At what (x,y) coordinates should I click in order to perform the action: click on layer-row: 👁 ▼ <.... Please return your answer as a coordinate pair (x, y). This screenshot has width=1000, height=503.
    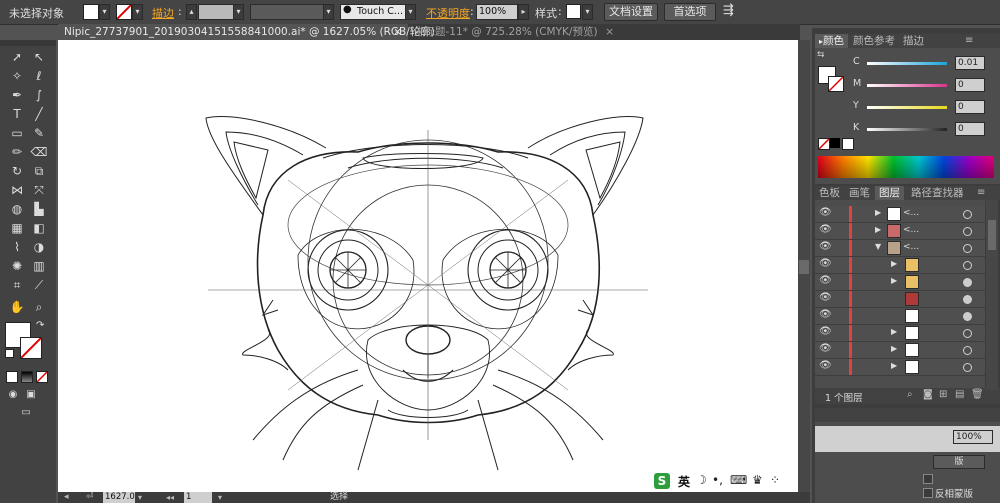
    Looking at the image, I should click on (900, 248).